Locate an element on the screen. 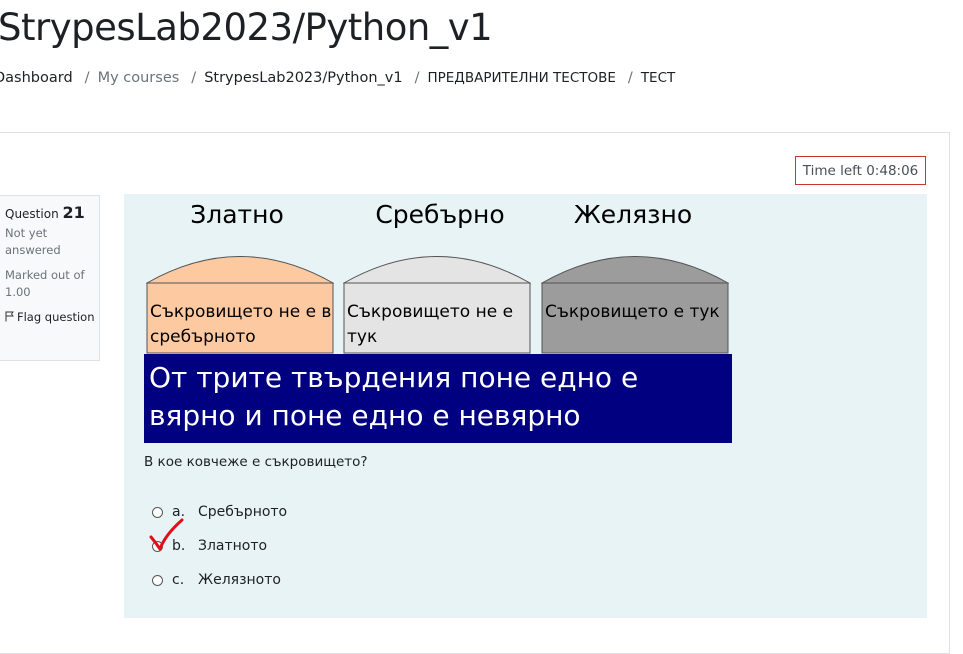 The height and width of the screenshot is (654, 963). question-label: Question is located at coordinates (32, 214).